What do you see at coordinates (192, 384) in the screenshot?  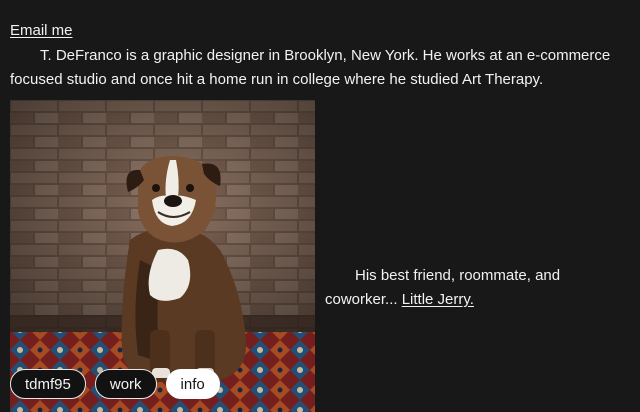 I see `nav-info-button: info` at bounding box center [192, 384].